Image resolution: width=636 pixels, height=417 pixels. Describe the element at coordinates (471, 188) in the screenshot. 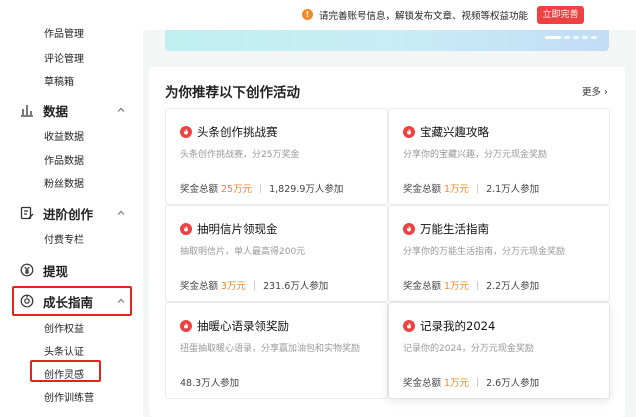

I see `card-stats: 奖金总额 1万元 2.1万人参加` at that location.